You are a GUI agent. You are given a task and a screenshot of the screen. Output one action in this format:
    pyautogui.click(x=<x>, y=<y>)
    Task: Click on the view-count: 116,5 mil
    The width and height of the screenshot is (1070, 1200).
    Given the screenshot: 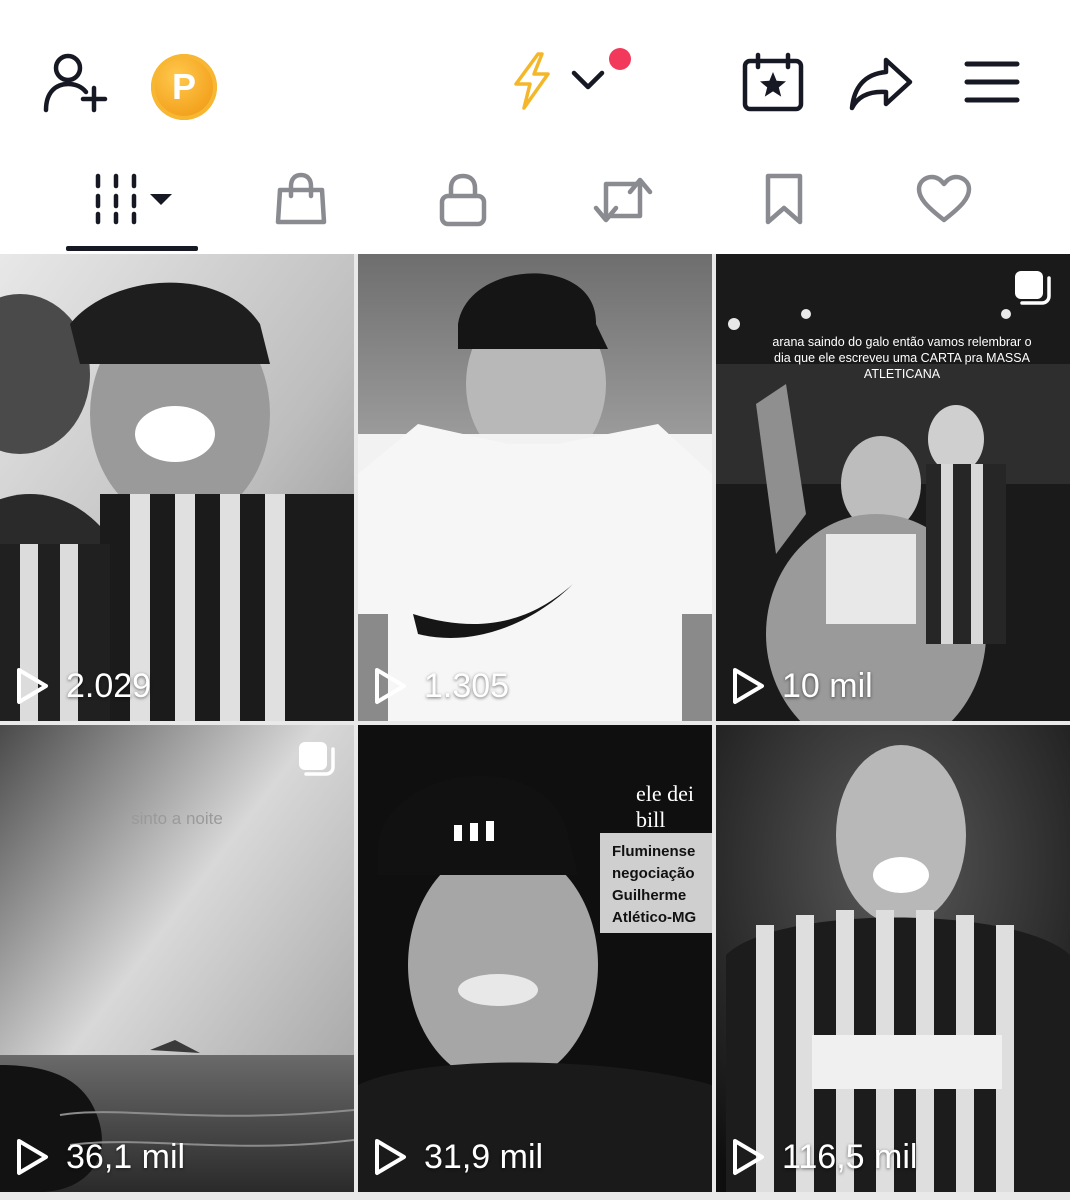 What is the action you would take?
    pyautogui.click(x=850, y=1156)
    